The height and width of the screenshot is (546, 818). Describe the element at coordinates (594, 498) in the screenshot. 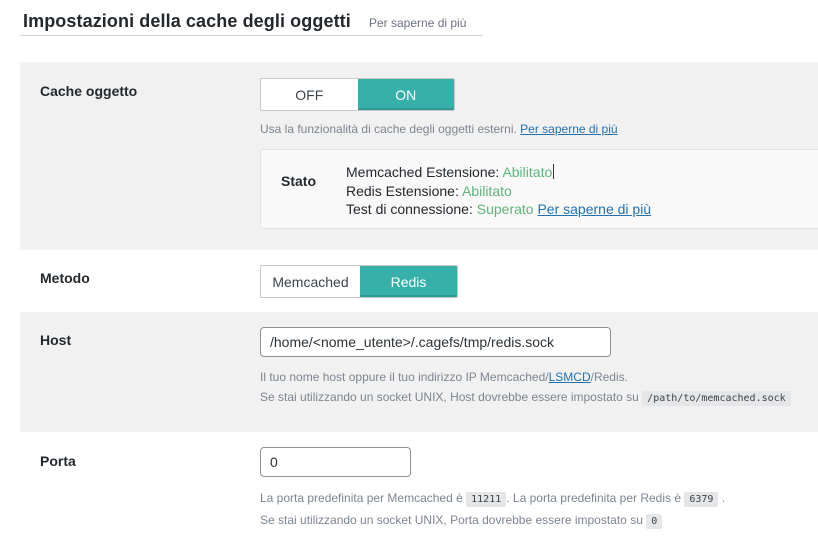

I see `port-help-redis: . La porta predefinita per Redis è` at that location.